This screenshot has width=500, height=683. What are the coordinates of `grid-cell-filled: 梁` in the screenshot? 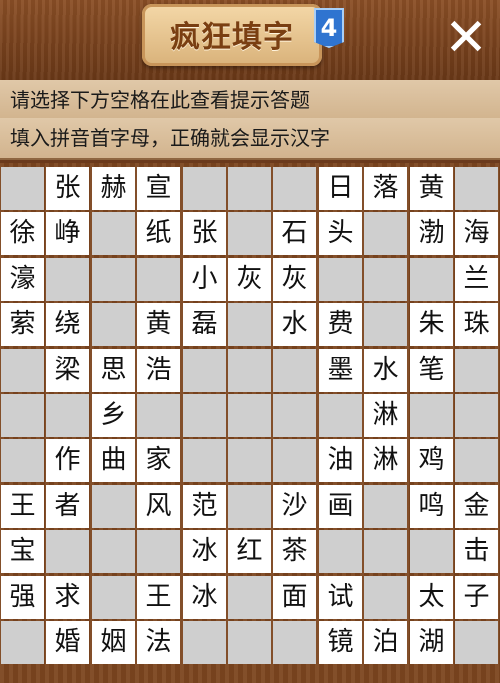 It's located at (67, 370).